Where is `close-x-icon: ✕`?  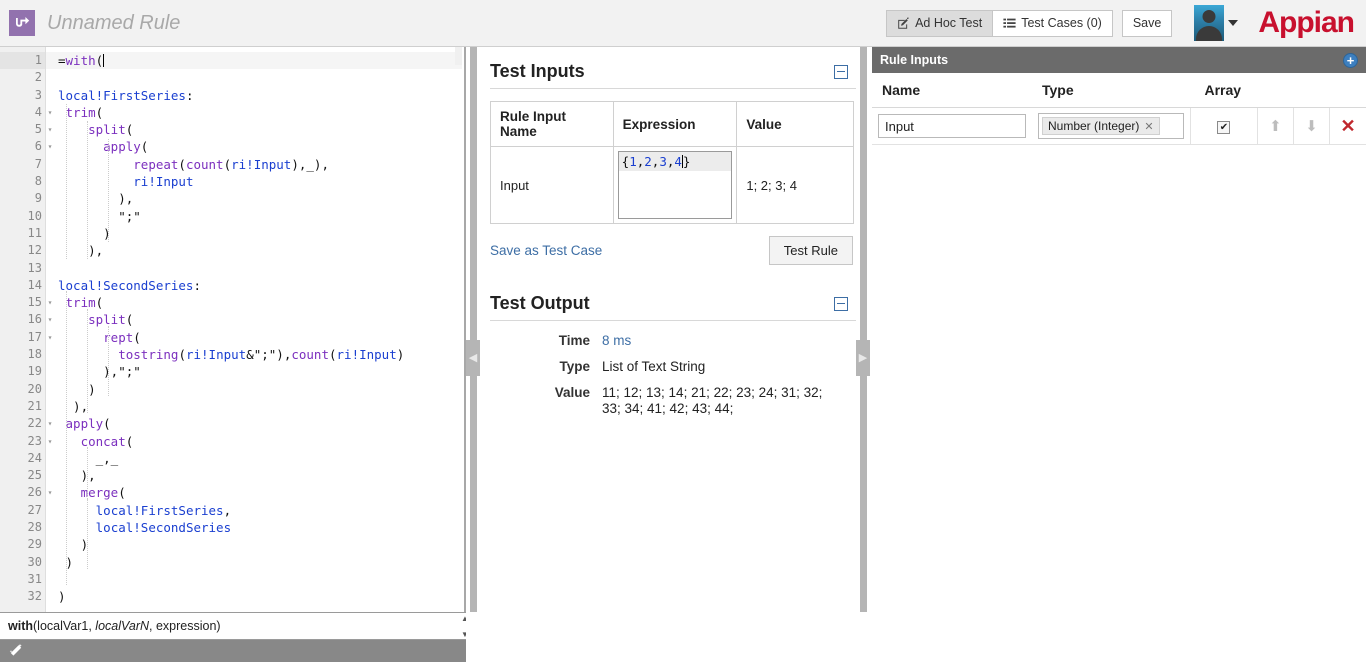 close-x-icon: ✕ is located at coordinates (1148, 126).